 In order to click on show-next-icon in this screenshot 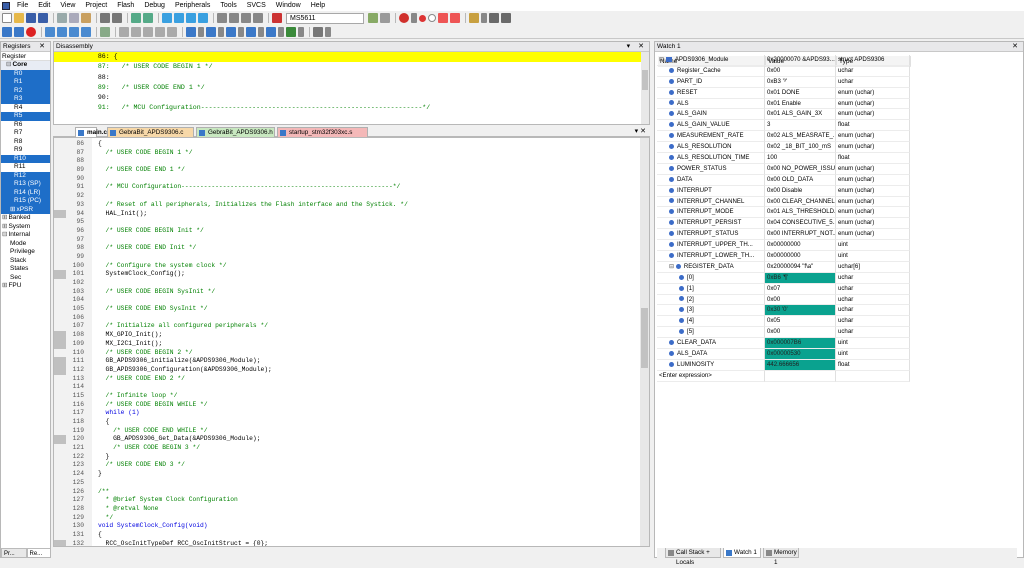, I will do `click(105, 31)`.